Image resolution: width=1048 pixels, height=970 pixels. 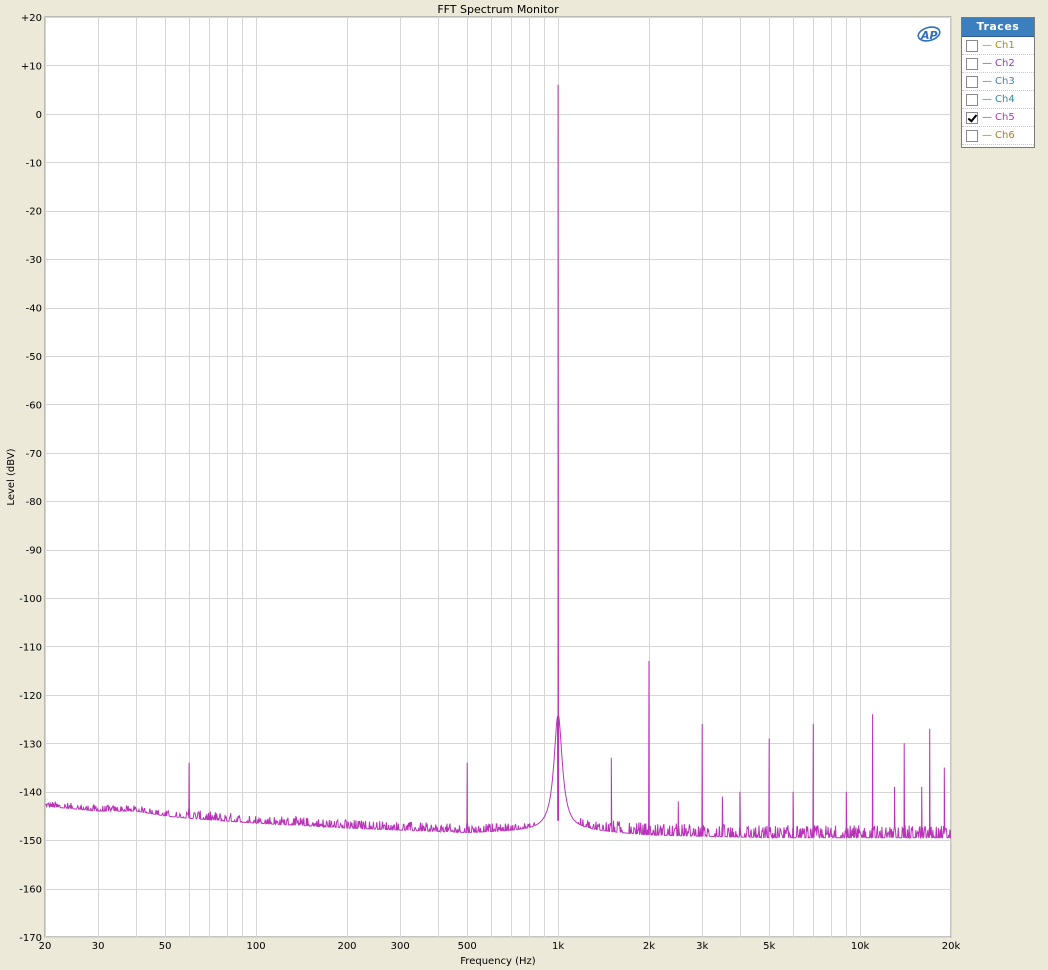 What do you see at coordinates (11, 476) in the screenshot?
I see `y-axis-label: Level (dBV)` at bounding box center [11, 476].